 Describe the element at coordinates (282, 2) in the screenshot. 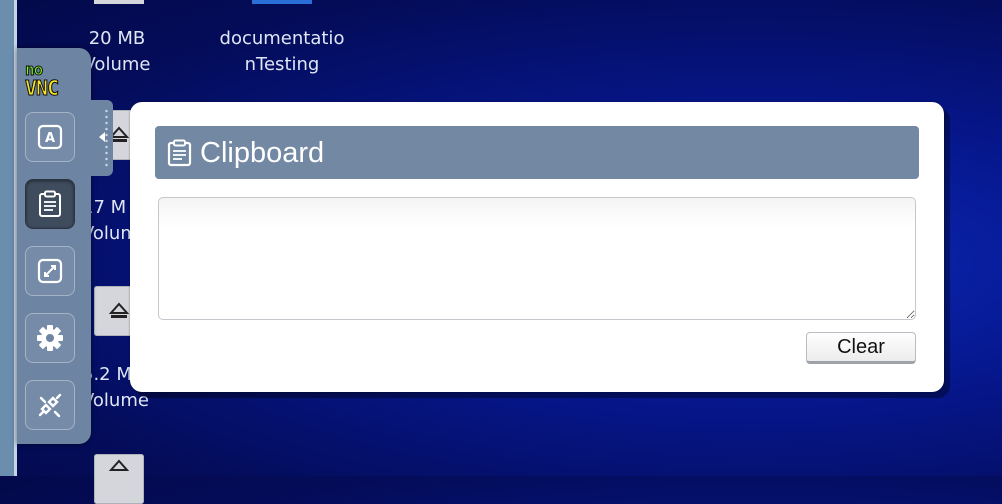

I see `document-icon-top` at that location.